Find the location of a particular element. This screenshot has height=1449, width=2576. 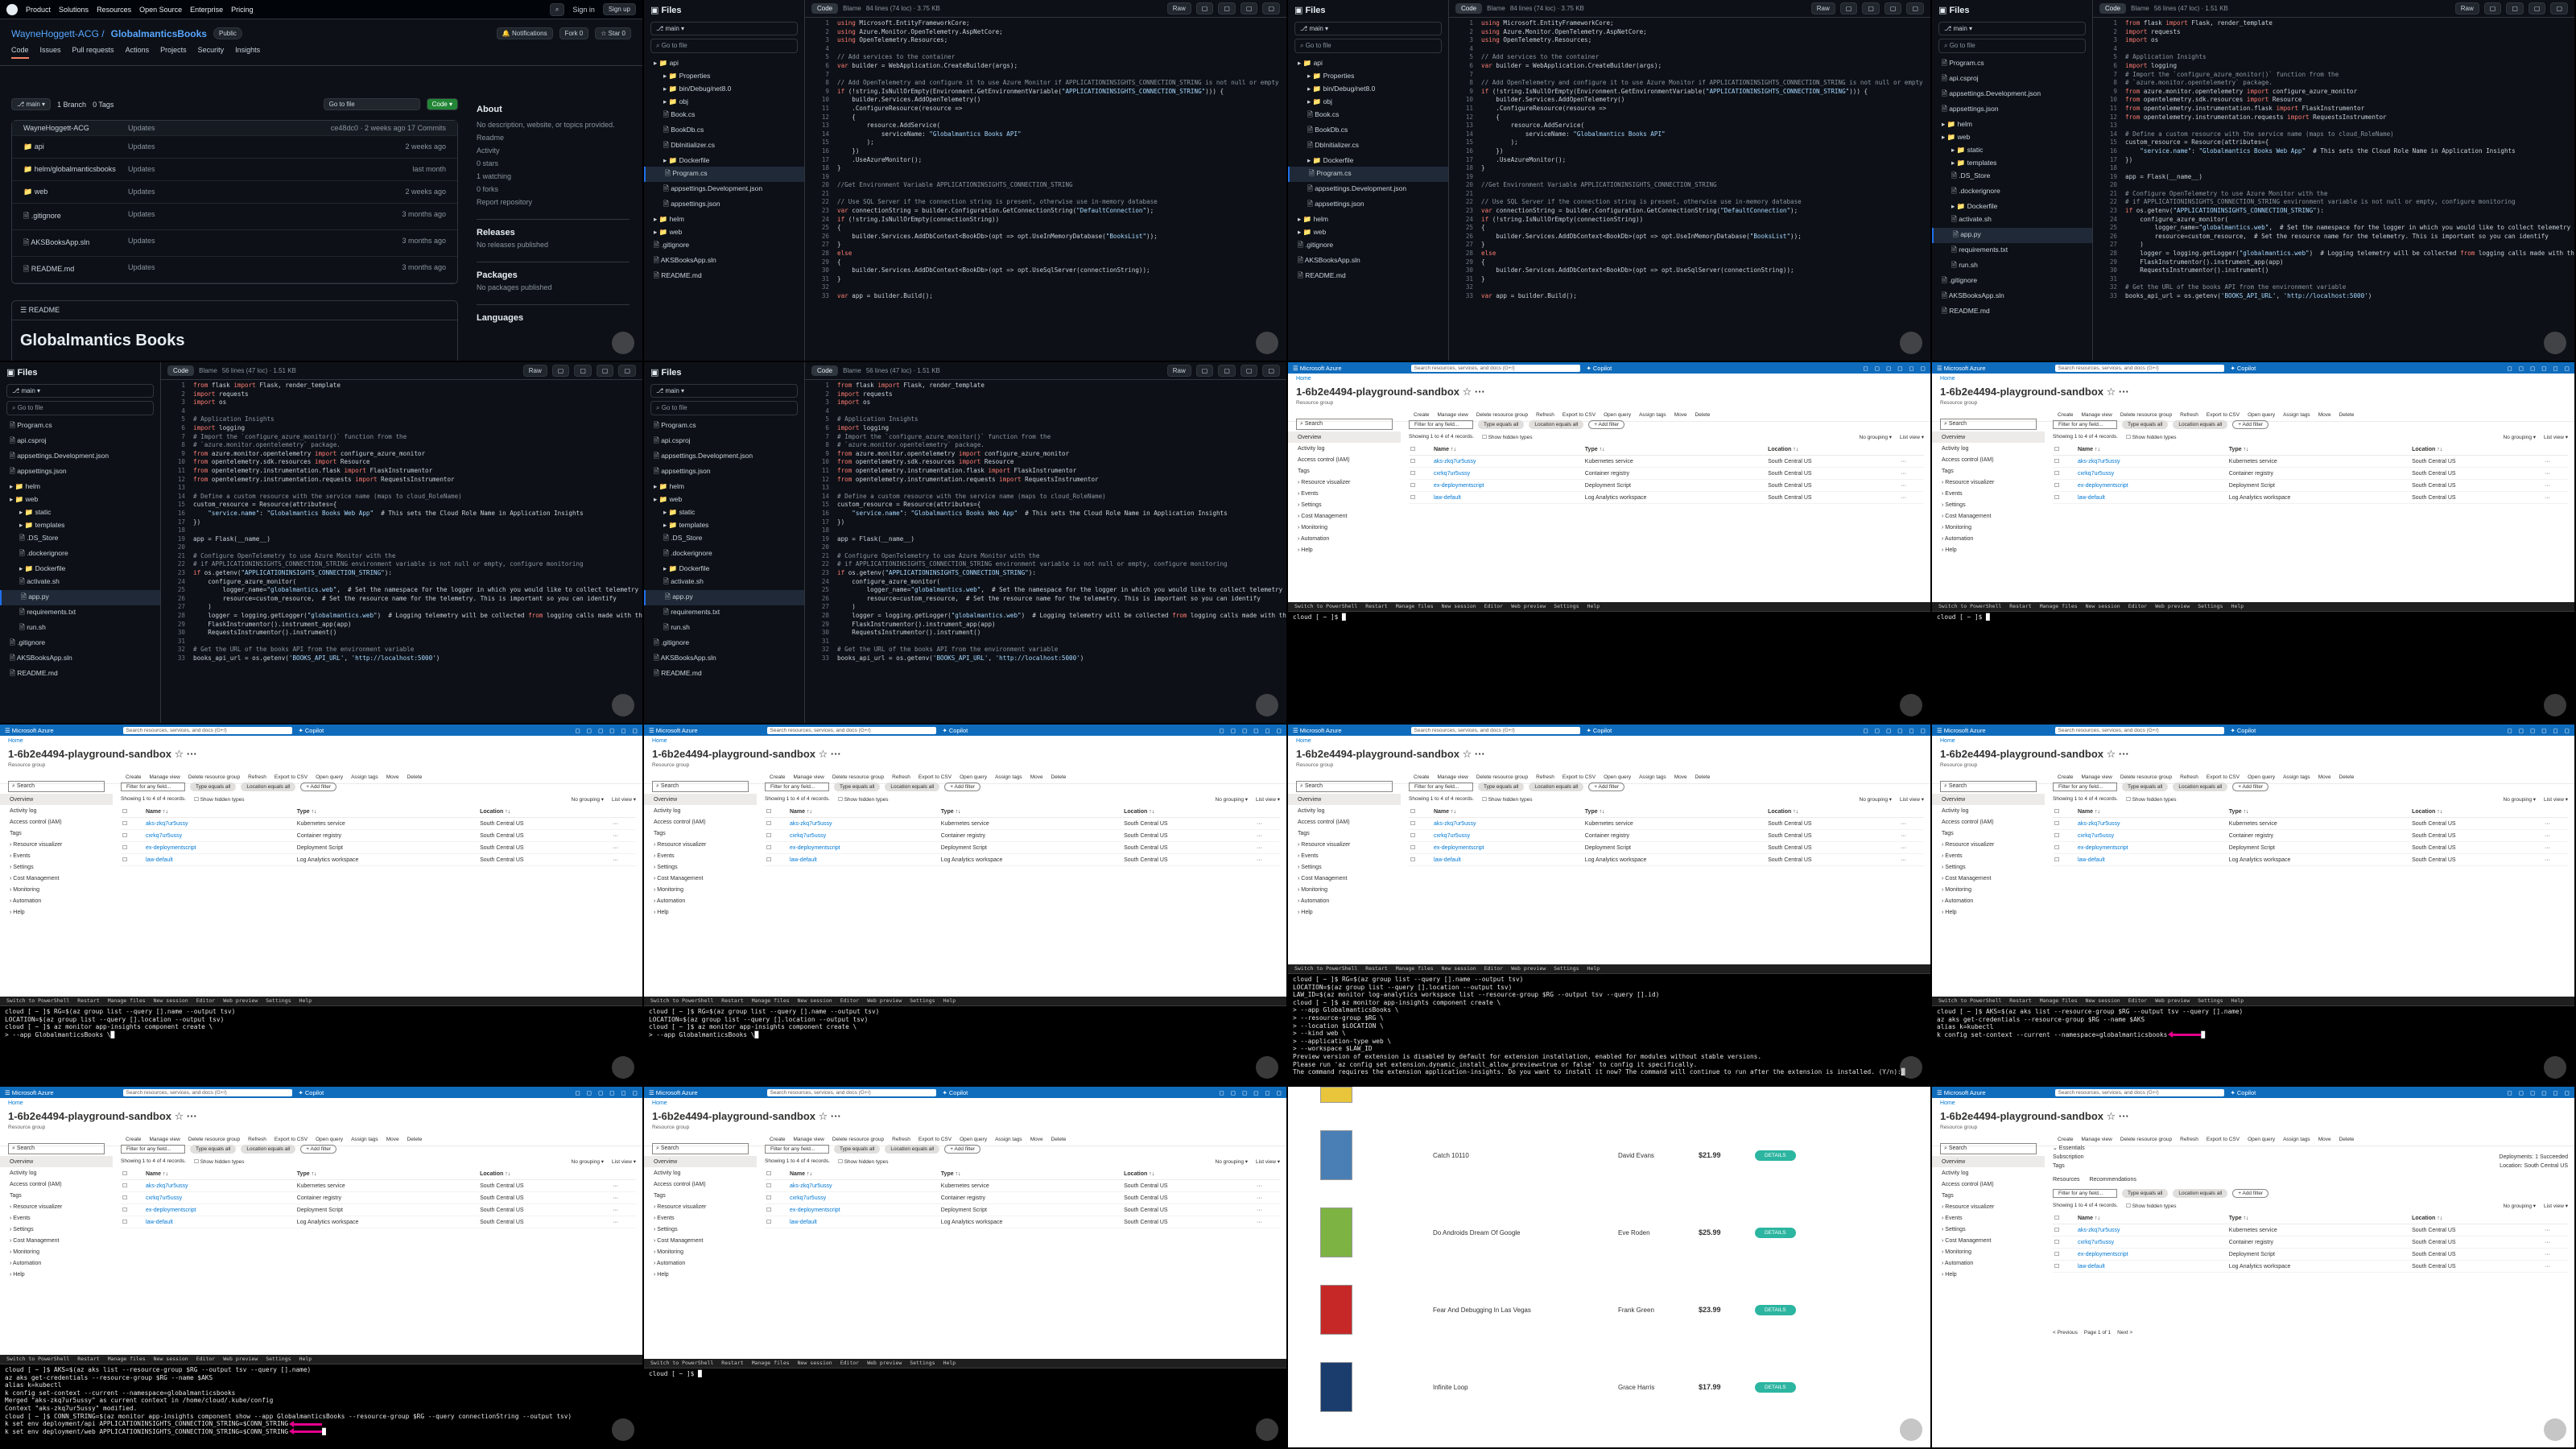

select-all-checkbox: ☐ is located at coordinates (2064, 812).